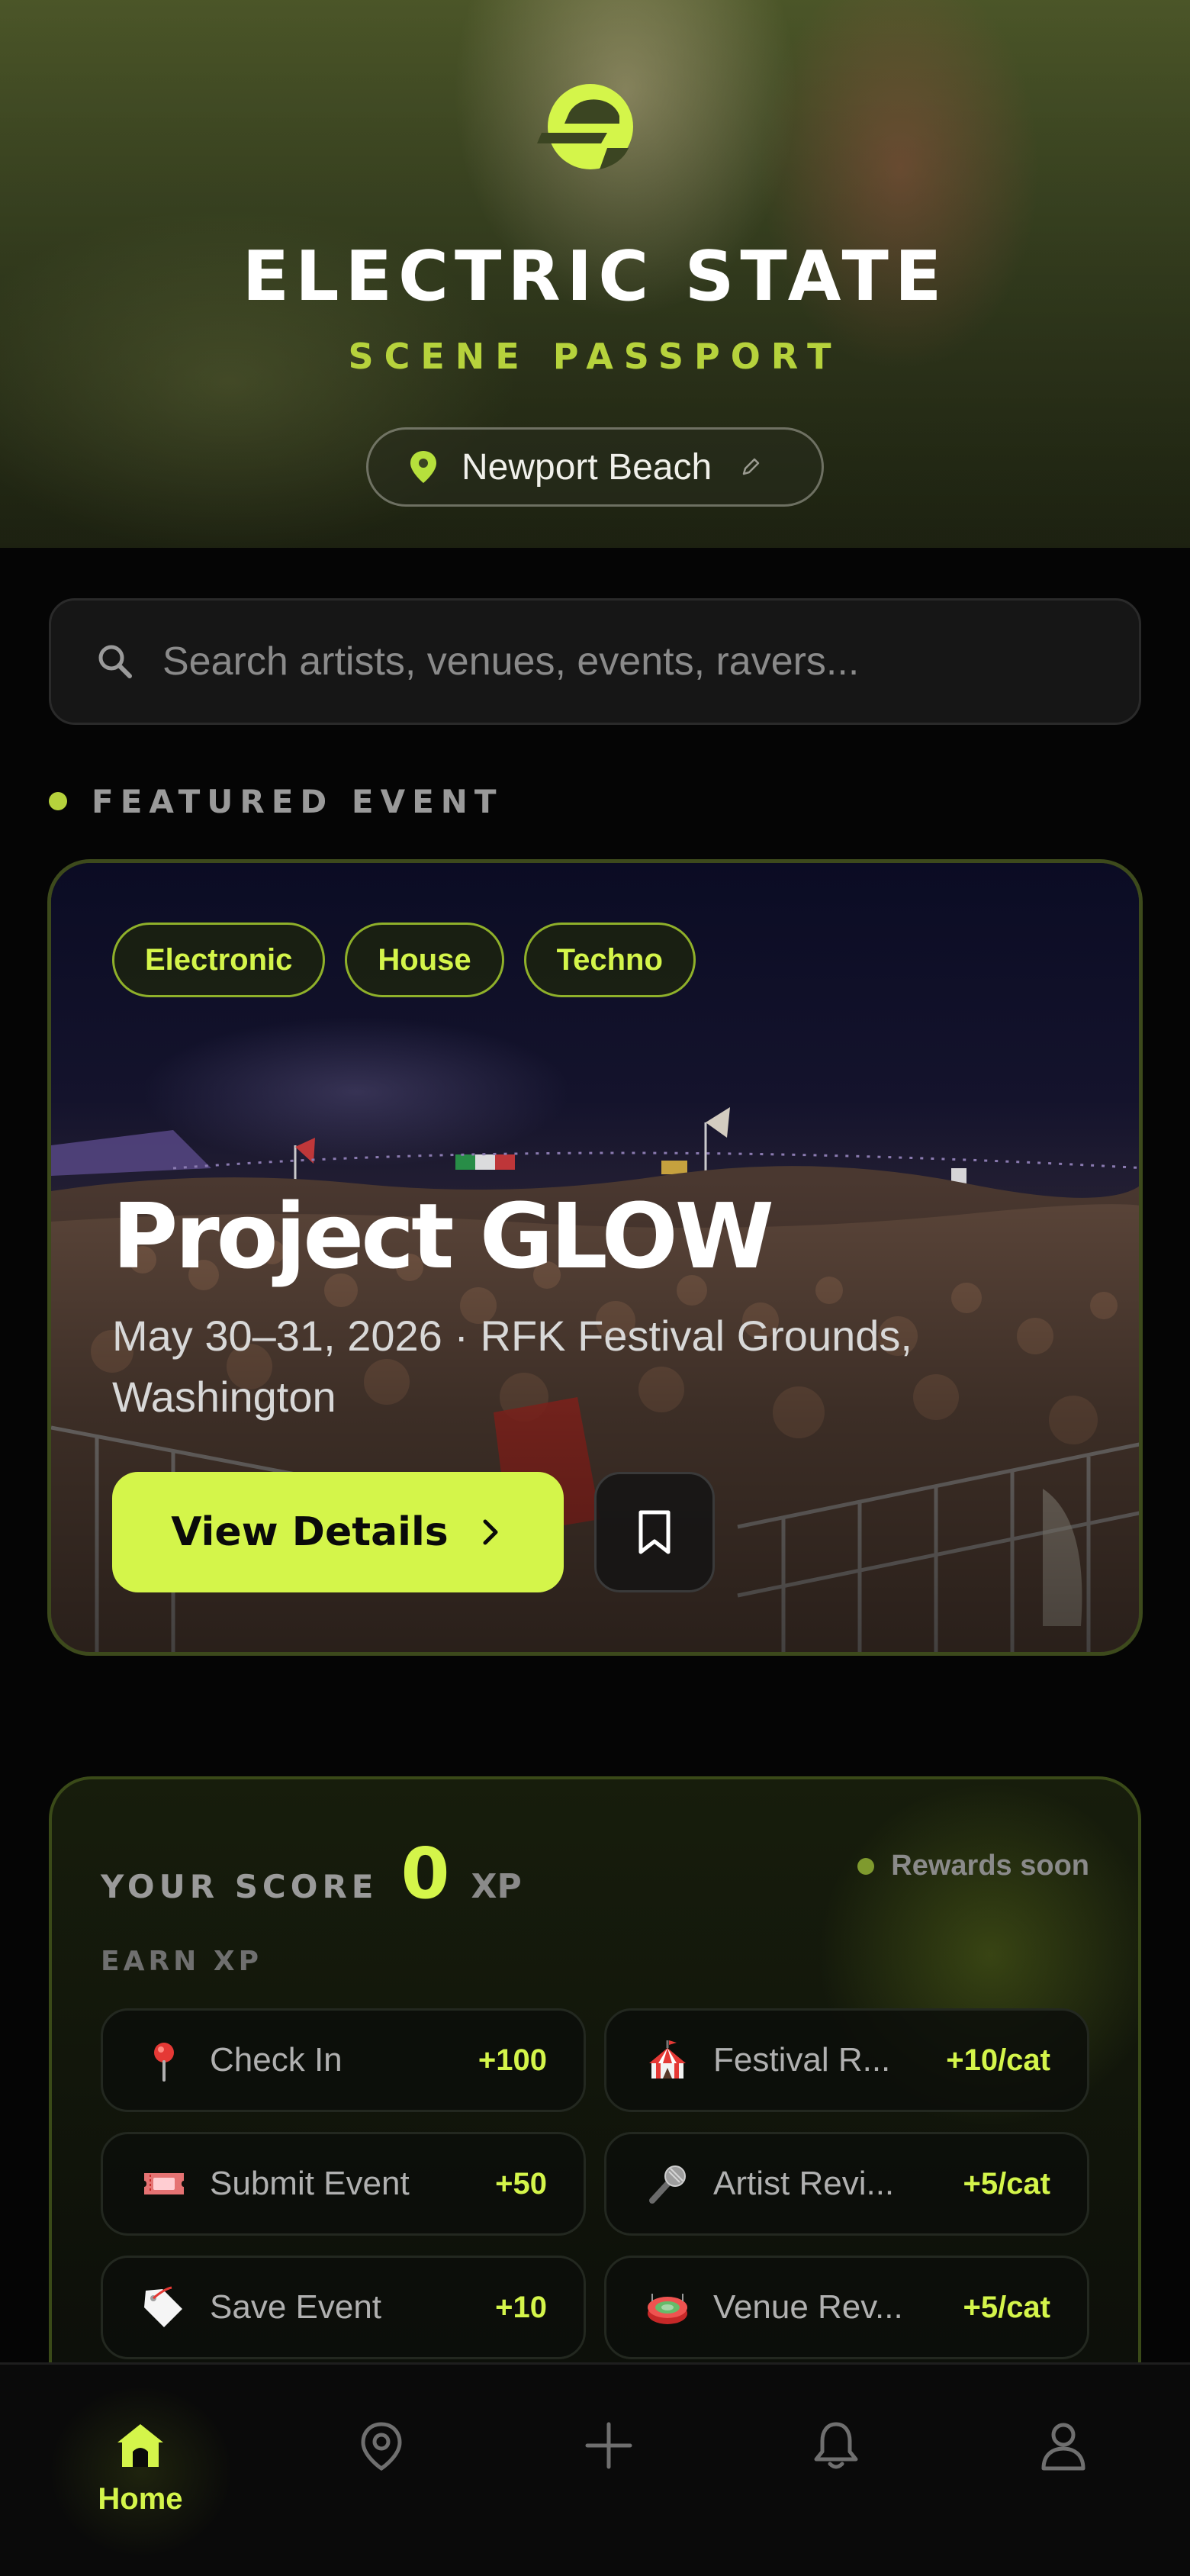 The width and height of the screenshot is (1190, 2576). Describe the element at coordinates (425, 1873) in the screenshot. I see `score-value: 0` at that location.